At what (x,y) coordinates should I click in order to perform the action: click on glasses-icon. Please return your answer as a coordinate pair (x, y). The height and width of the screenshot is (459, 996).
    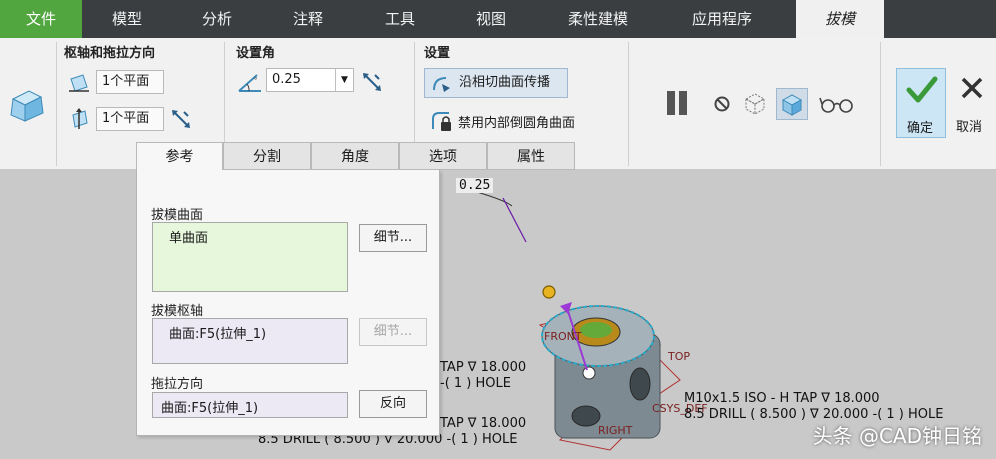
    Looking at the image, I should click on (837, 104).